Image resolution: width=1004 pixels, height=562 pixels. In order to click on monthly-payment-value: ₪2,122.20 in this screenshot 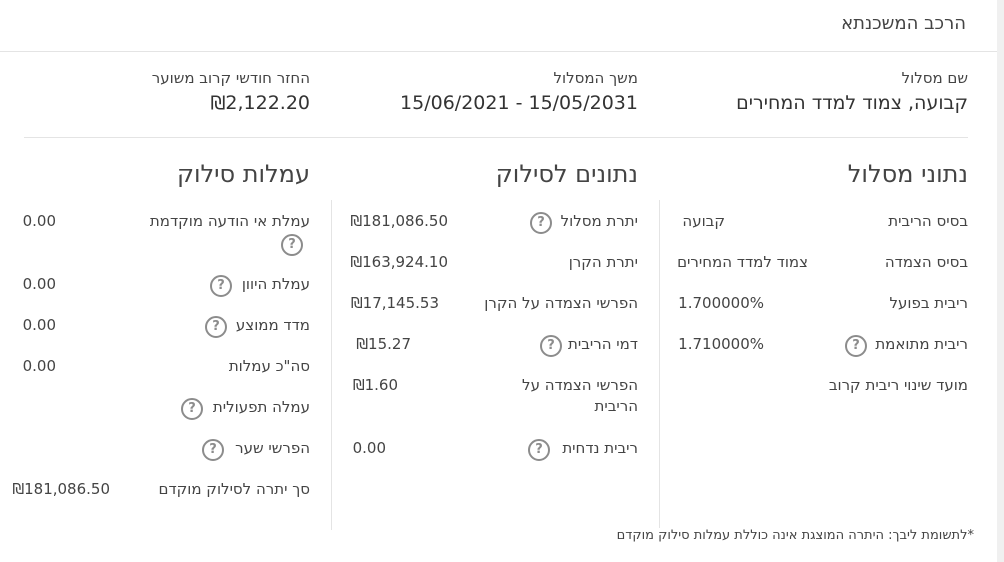, I will do `click(260, 103)`.